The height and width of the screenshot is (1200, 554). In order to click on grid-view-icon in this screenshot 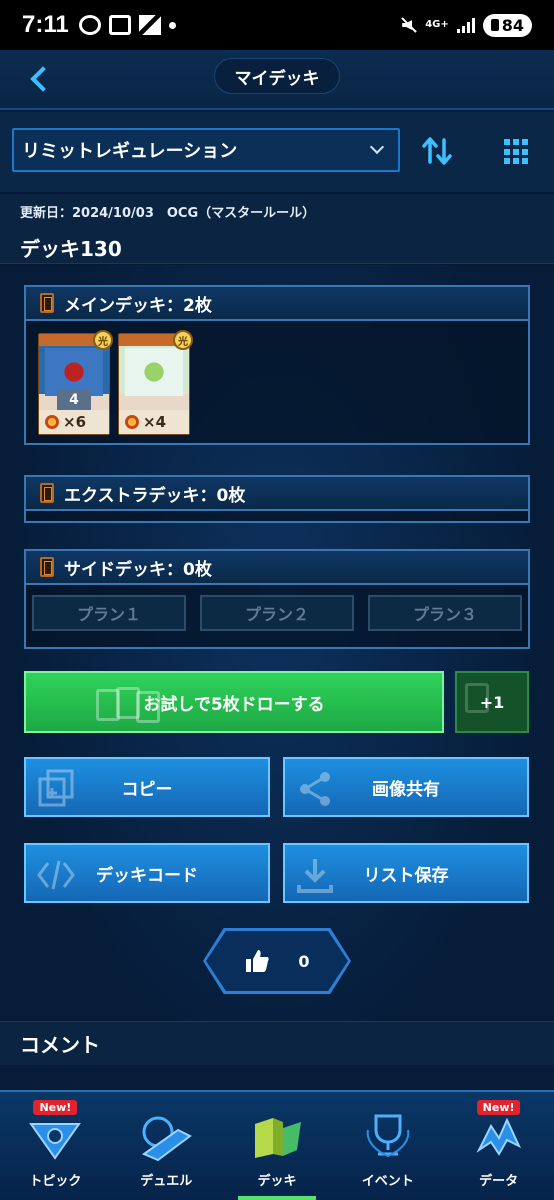, I will do `click(517, 152)`.